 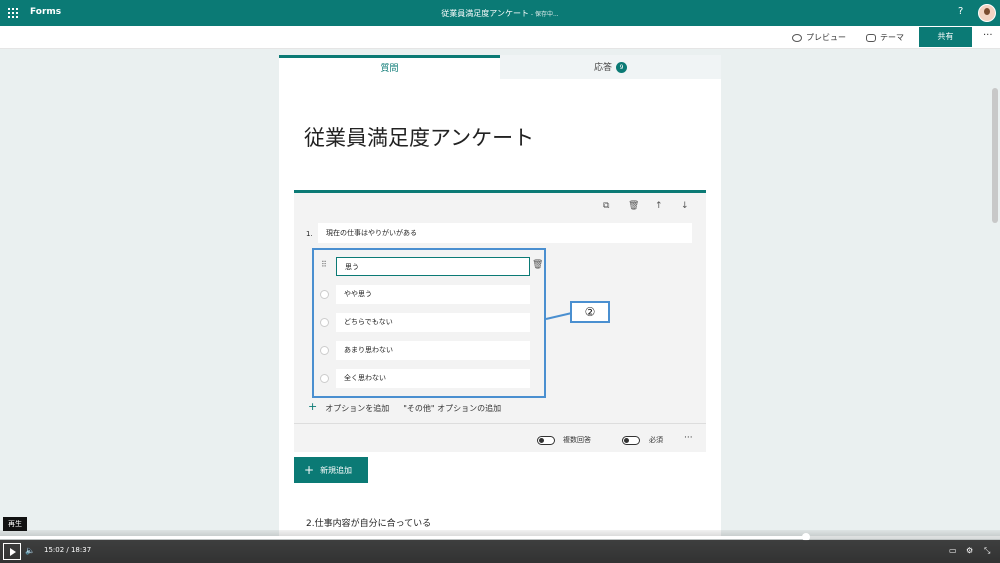 What do you see at coordinates (602, 68) in the screenshot?
I see `tab-responses-label: 応答` at bounding box center [602, 68].